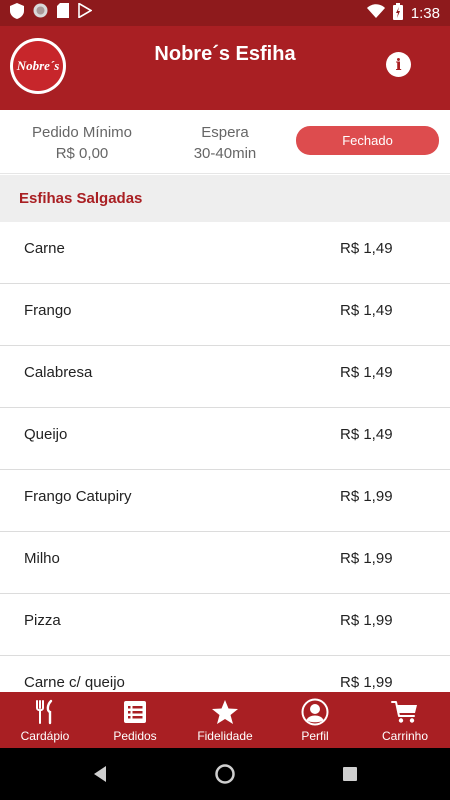  Describe the element at coordinates (225, 501) in the screenshot. I see `list-item: Frango Catupiry R$ 1,99` at that location.